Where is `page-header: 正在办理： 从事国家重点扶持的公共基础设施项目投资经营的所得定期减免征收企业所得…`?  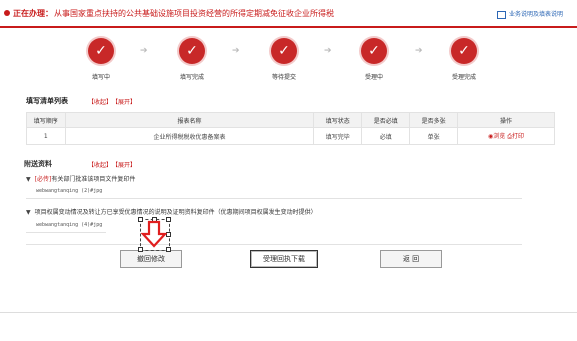
page-header: 正在办理： 从事国家重点扶持的公共基础设施项目投资经营的所得定期减免征收企业所得… is located at coordinates (288, 14).